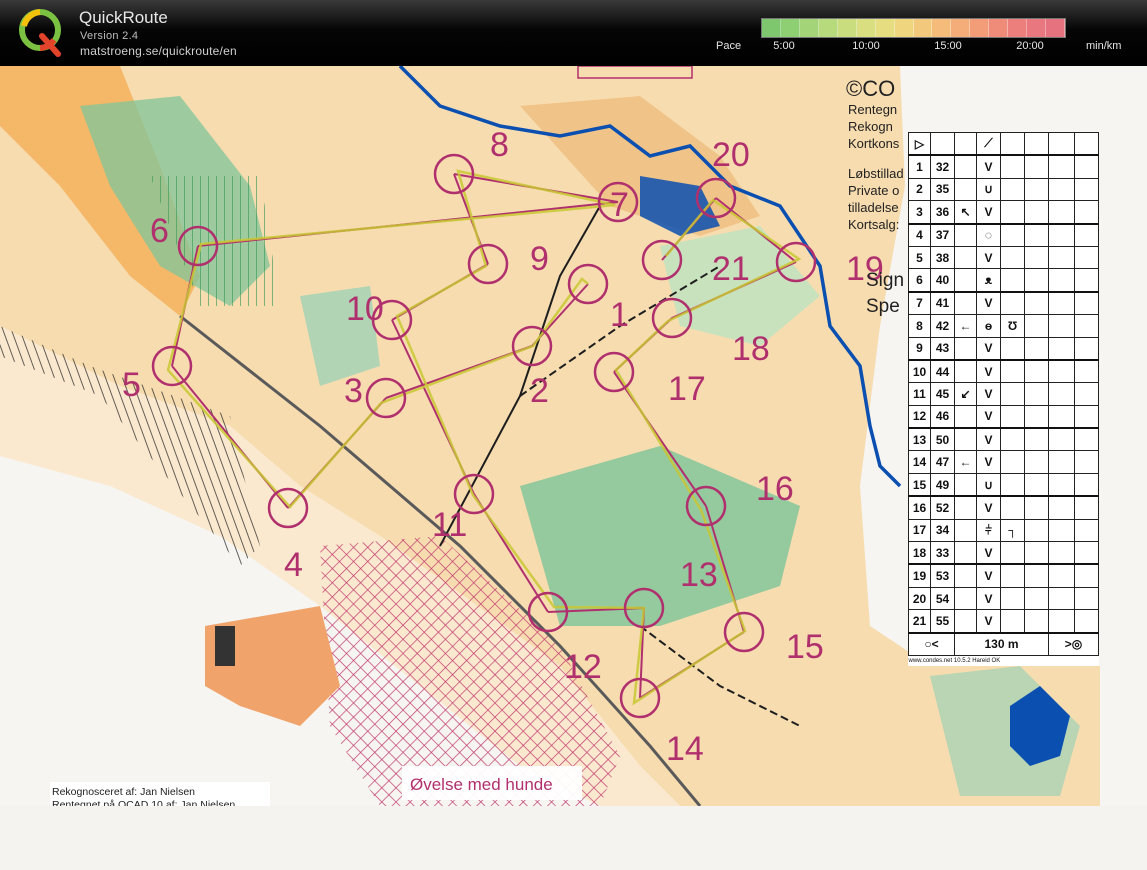  What do you see at coordinates (1003, 280) in the screenshot?
I see `description-row: 6 40 ᴥ` at bounding box center [1003, 280].